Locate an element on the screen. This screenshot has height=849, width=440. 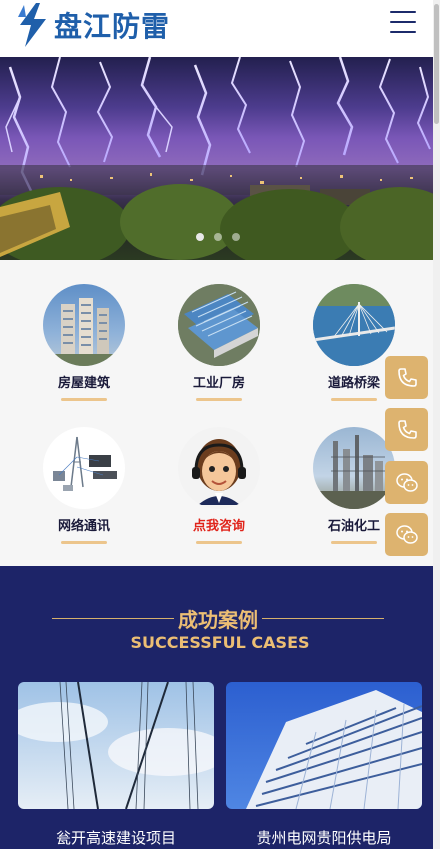
hamburger-menu-icon is located at coordinates (403, 22).